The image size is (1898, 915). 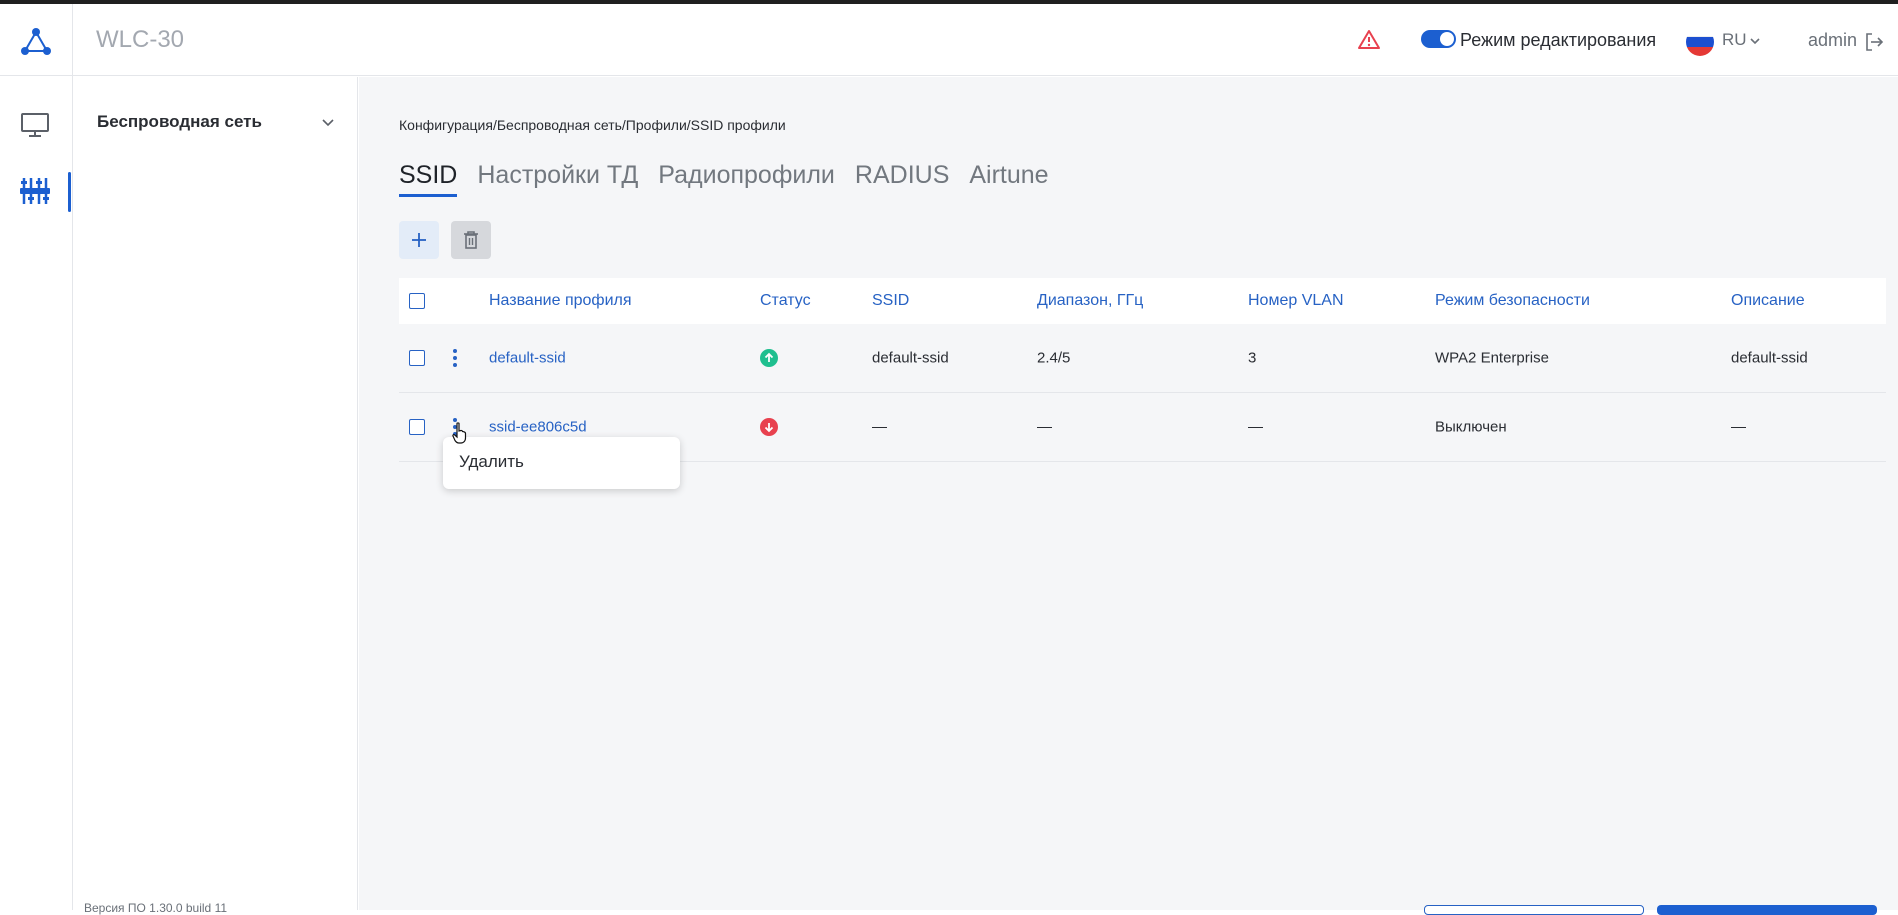 I want to click on profile-name-link: ssid-ee806c5d, so click(x=538, y=427).